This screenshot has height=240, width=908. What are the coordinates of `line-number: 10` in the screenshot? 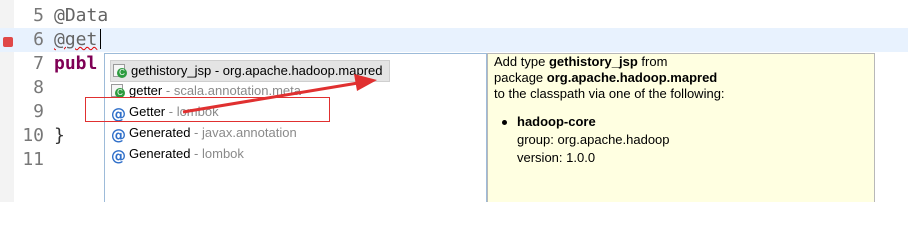 It's located at (33, 135).